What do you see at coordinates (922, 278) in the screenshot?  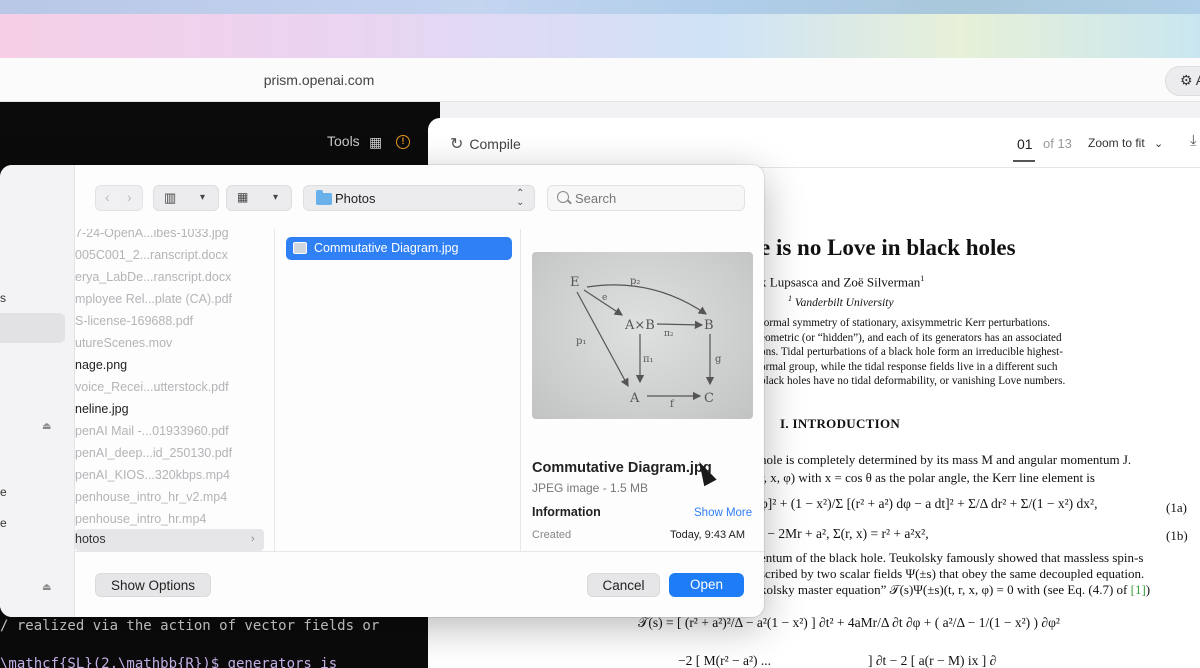 I see `affiliation-superscript: 1` at bounding box center [922, 278].